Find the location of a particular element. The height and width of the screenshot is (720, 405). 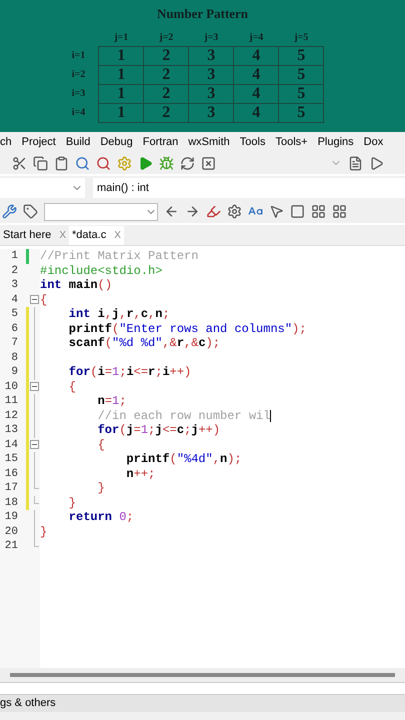

line-number: 5 is located at coordinates (14, 314).